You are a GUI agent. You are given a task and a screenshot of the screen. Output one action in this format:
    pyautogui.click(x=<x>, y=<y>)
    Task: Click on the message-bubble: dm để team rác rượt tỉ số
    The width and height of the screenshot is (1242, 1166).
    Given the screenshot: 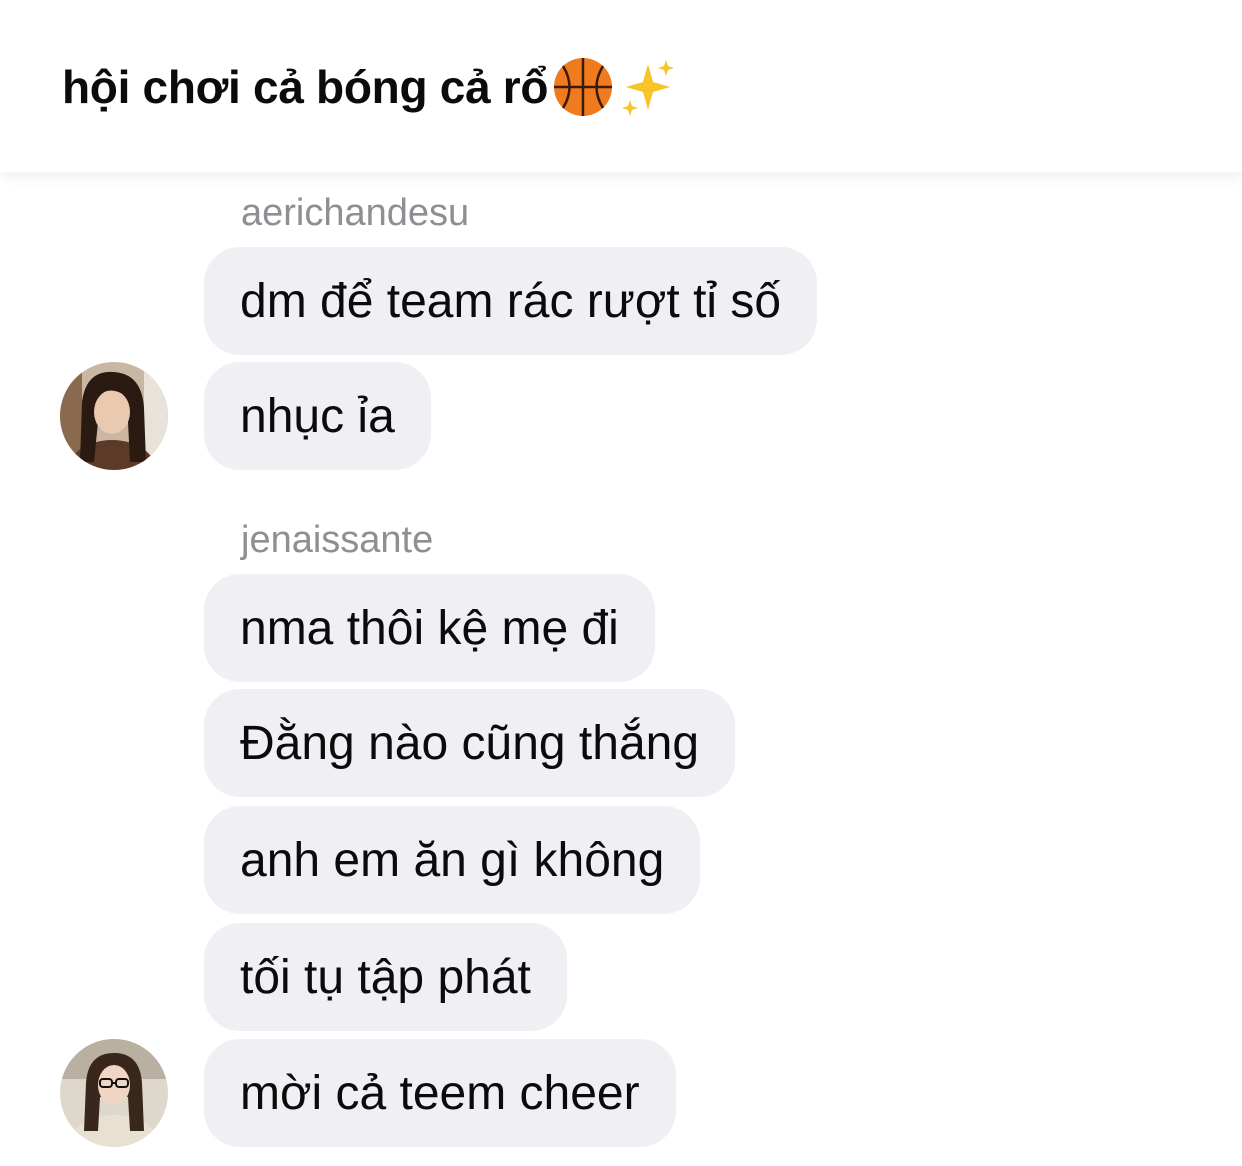 What is the action you would take?
    pyautogui.click(x=511, y=301)
    